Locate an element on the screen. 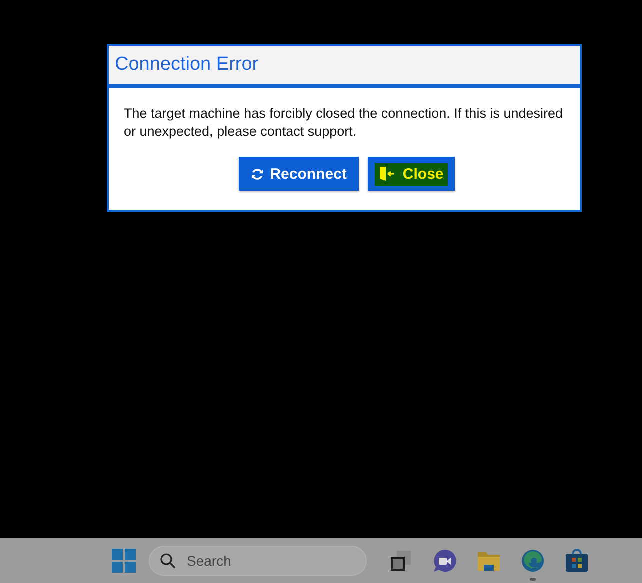 The height and width of the screenshot is (583, 642). exit-door-icon is located at coordinates (387, 174).